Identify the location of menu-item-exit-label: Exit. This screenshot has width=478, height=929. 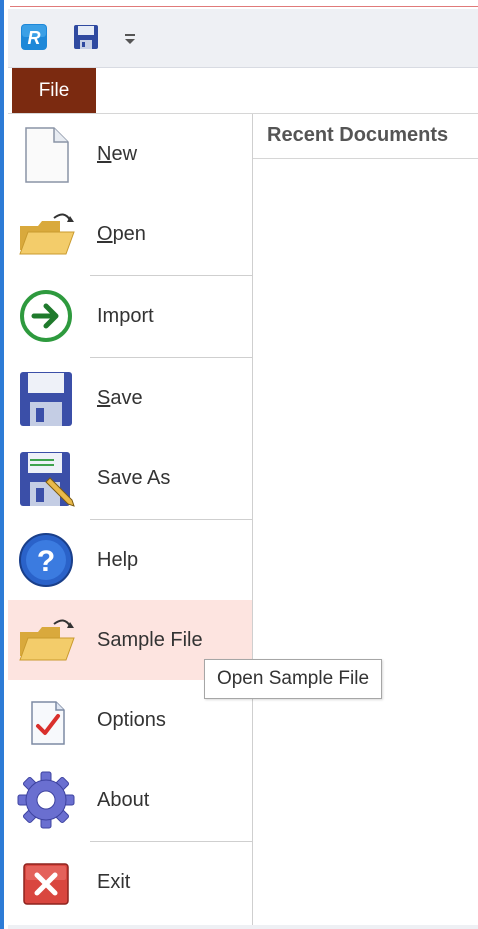
(114, 881).